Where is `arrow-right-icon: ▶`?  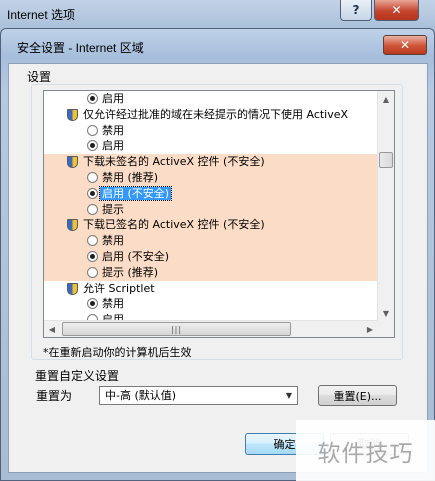 arrow-right-icon: ▶ is located at coordinates (370, 329).